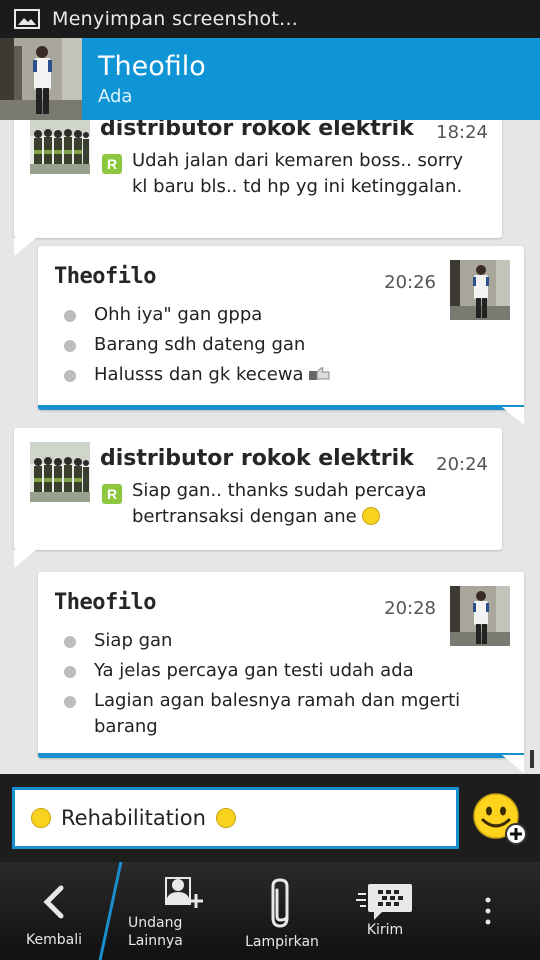  Describe the element at coordinates (41, 79) in the screenshot. I see `contact-avatar` at that location.